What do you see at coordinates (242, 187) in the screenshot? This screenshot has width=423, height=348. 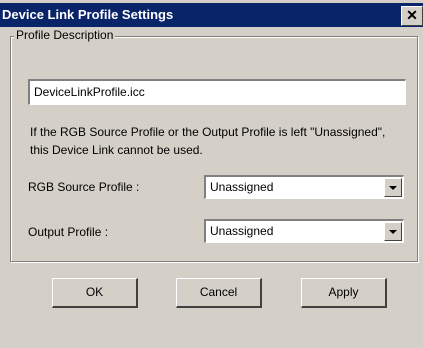 I see `rgb-source-profile-value: Unassigned` at bounding box center [242, 187].